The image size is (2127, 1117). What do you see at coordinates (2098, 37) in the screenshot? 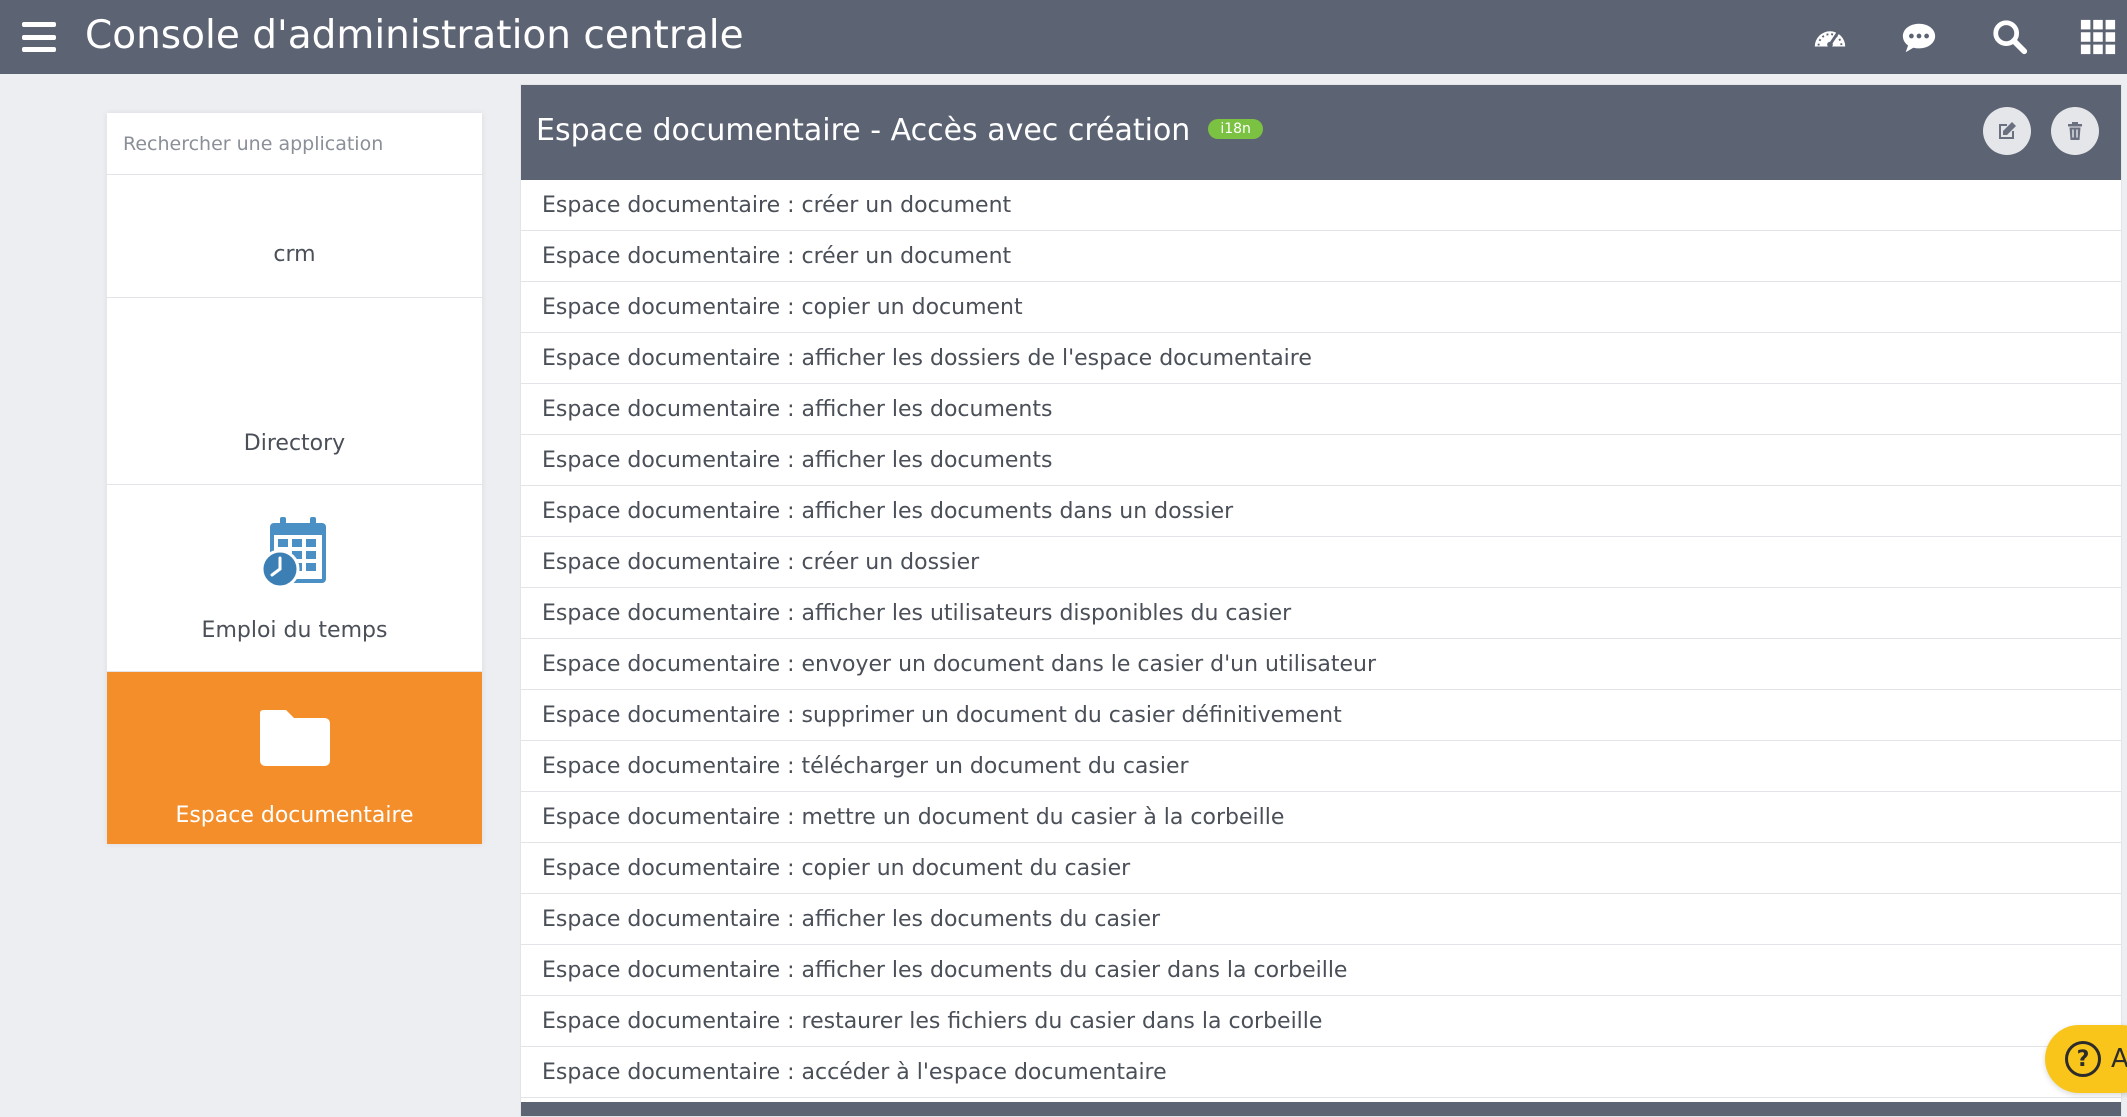
I see `apps-grid-icon` at bounding box center [2098, 37].